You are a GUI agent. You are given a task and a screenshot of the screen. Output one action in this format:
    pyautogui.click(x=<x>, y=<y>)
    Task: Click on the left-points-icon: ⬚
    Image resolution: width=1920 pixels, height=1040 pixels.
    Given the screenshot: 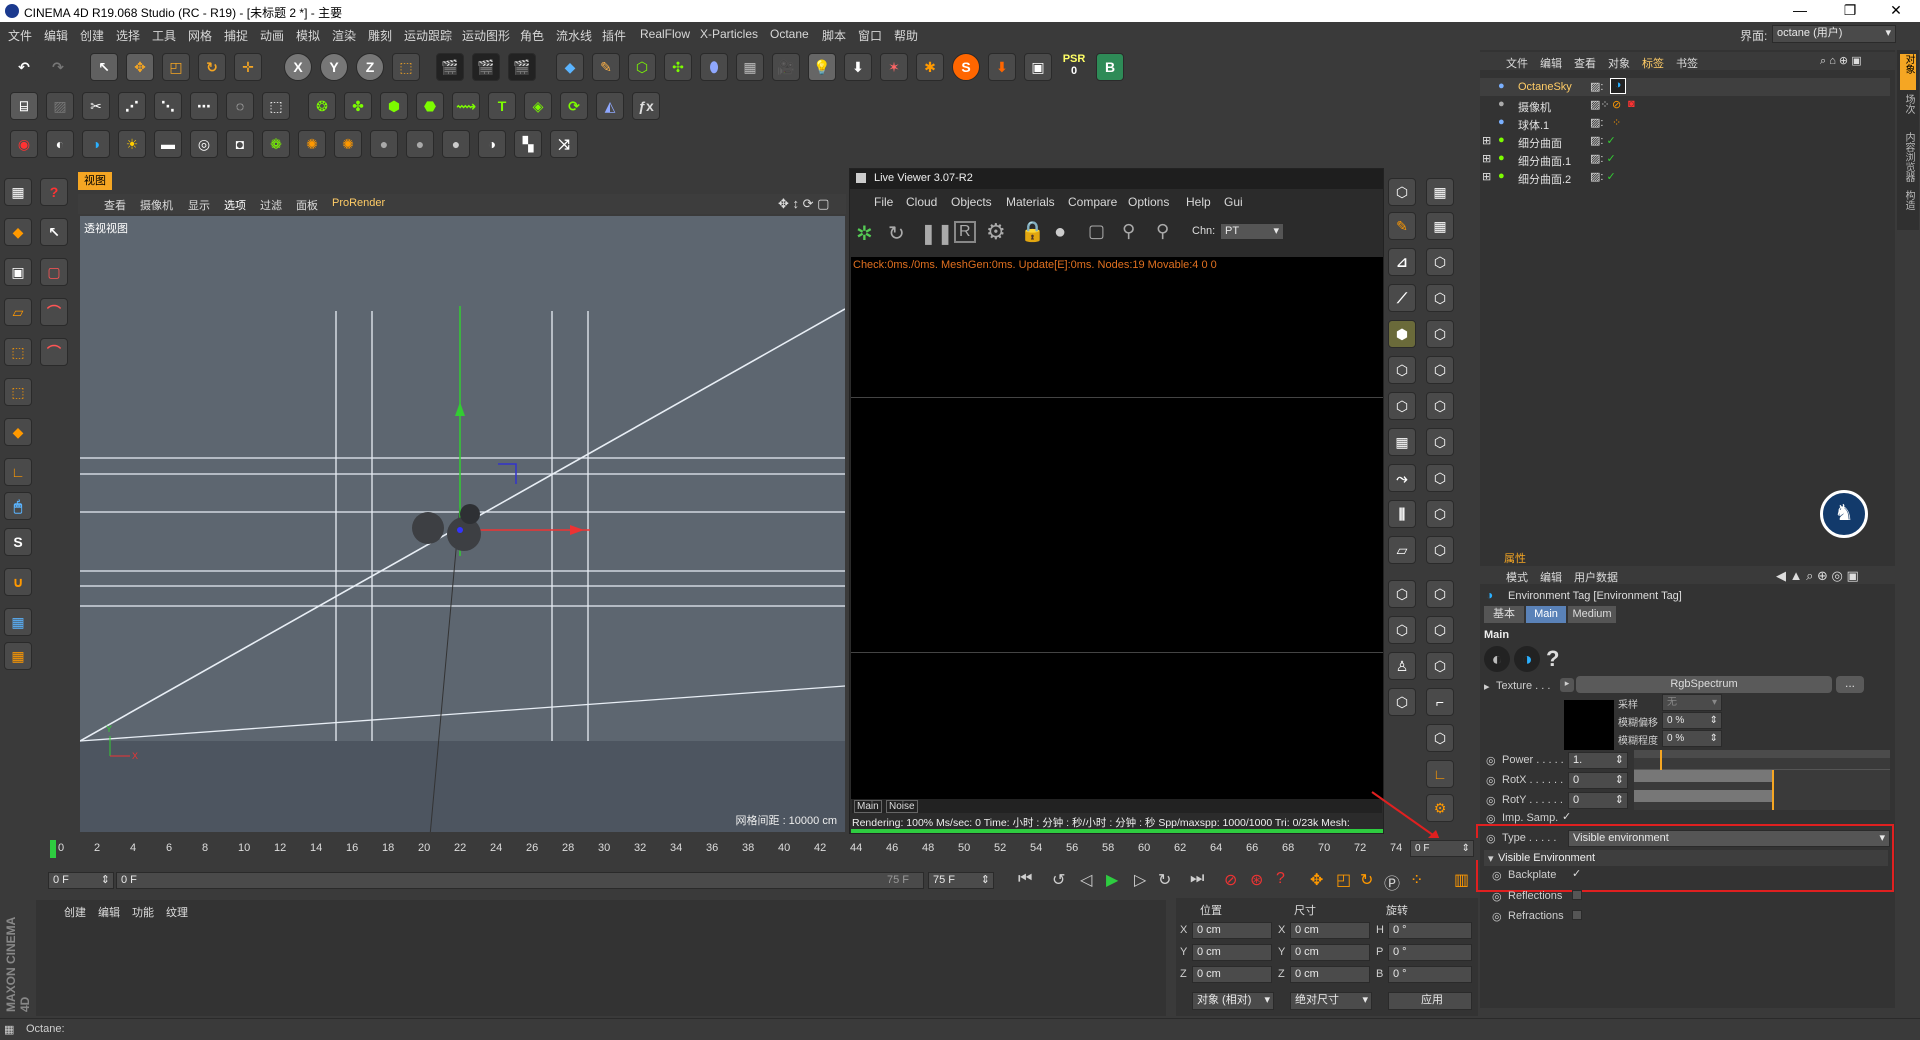 What is the action you would take?
    pyautogui.click(x=18, y=352)
    